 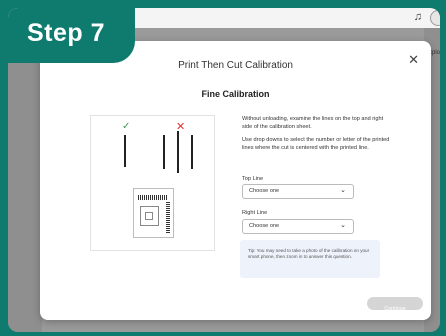 I want to click on check-icon: ✓, so click(x=126, y=126).